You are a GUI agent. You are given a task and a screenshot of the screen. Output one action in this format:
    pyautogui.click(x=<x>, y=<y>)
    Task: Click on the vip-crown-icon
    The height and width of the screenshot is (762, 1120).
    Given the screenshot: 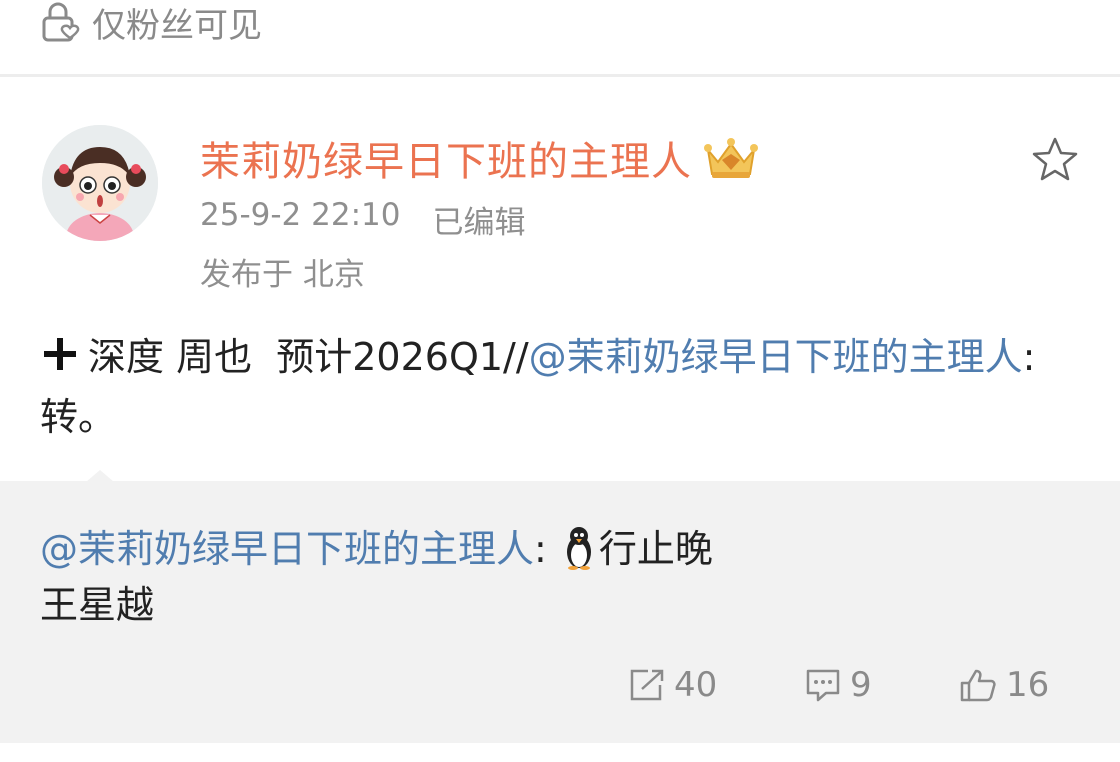 What is the action you would take?
    pyautogui.click(x=731, y=158)
    